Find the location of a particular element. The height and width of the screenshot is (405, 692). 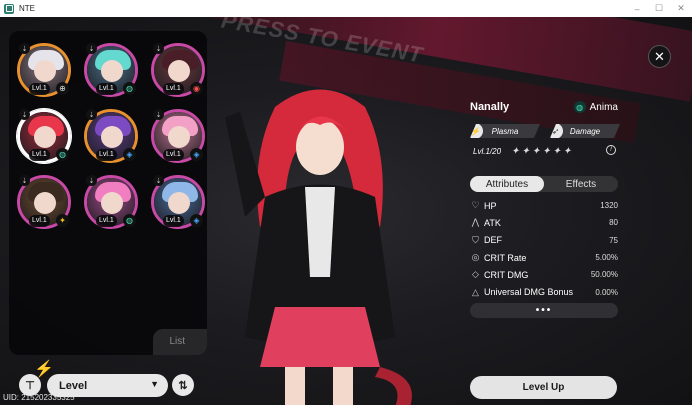

damage-icon: ➶ is located at coordinates (555, 131).